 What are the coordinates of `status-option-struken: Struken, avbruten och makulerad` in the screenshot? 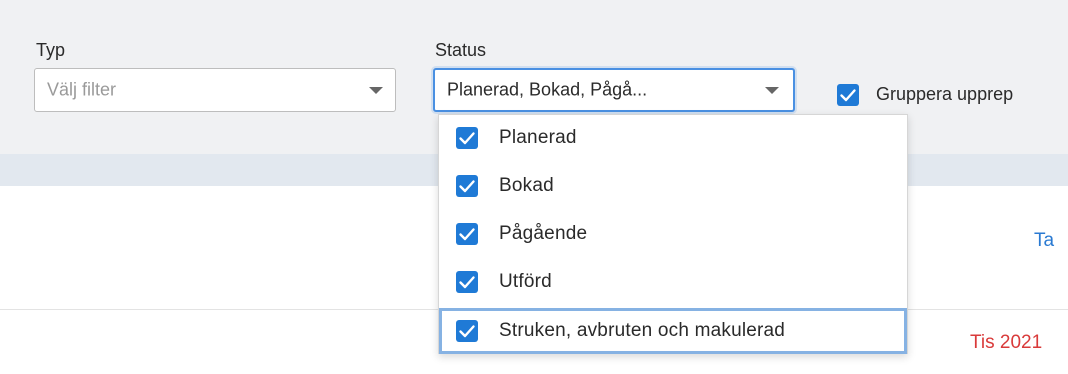 It's located at (673, 331).